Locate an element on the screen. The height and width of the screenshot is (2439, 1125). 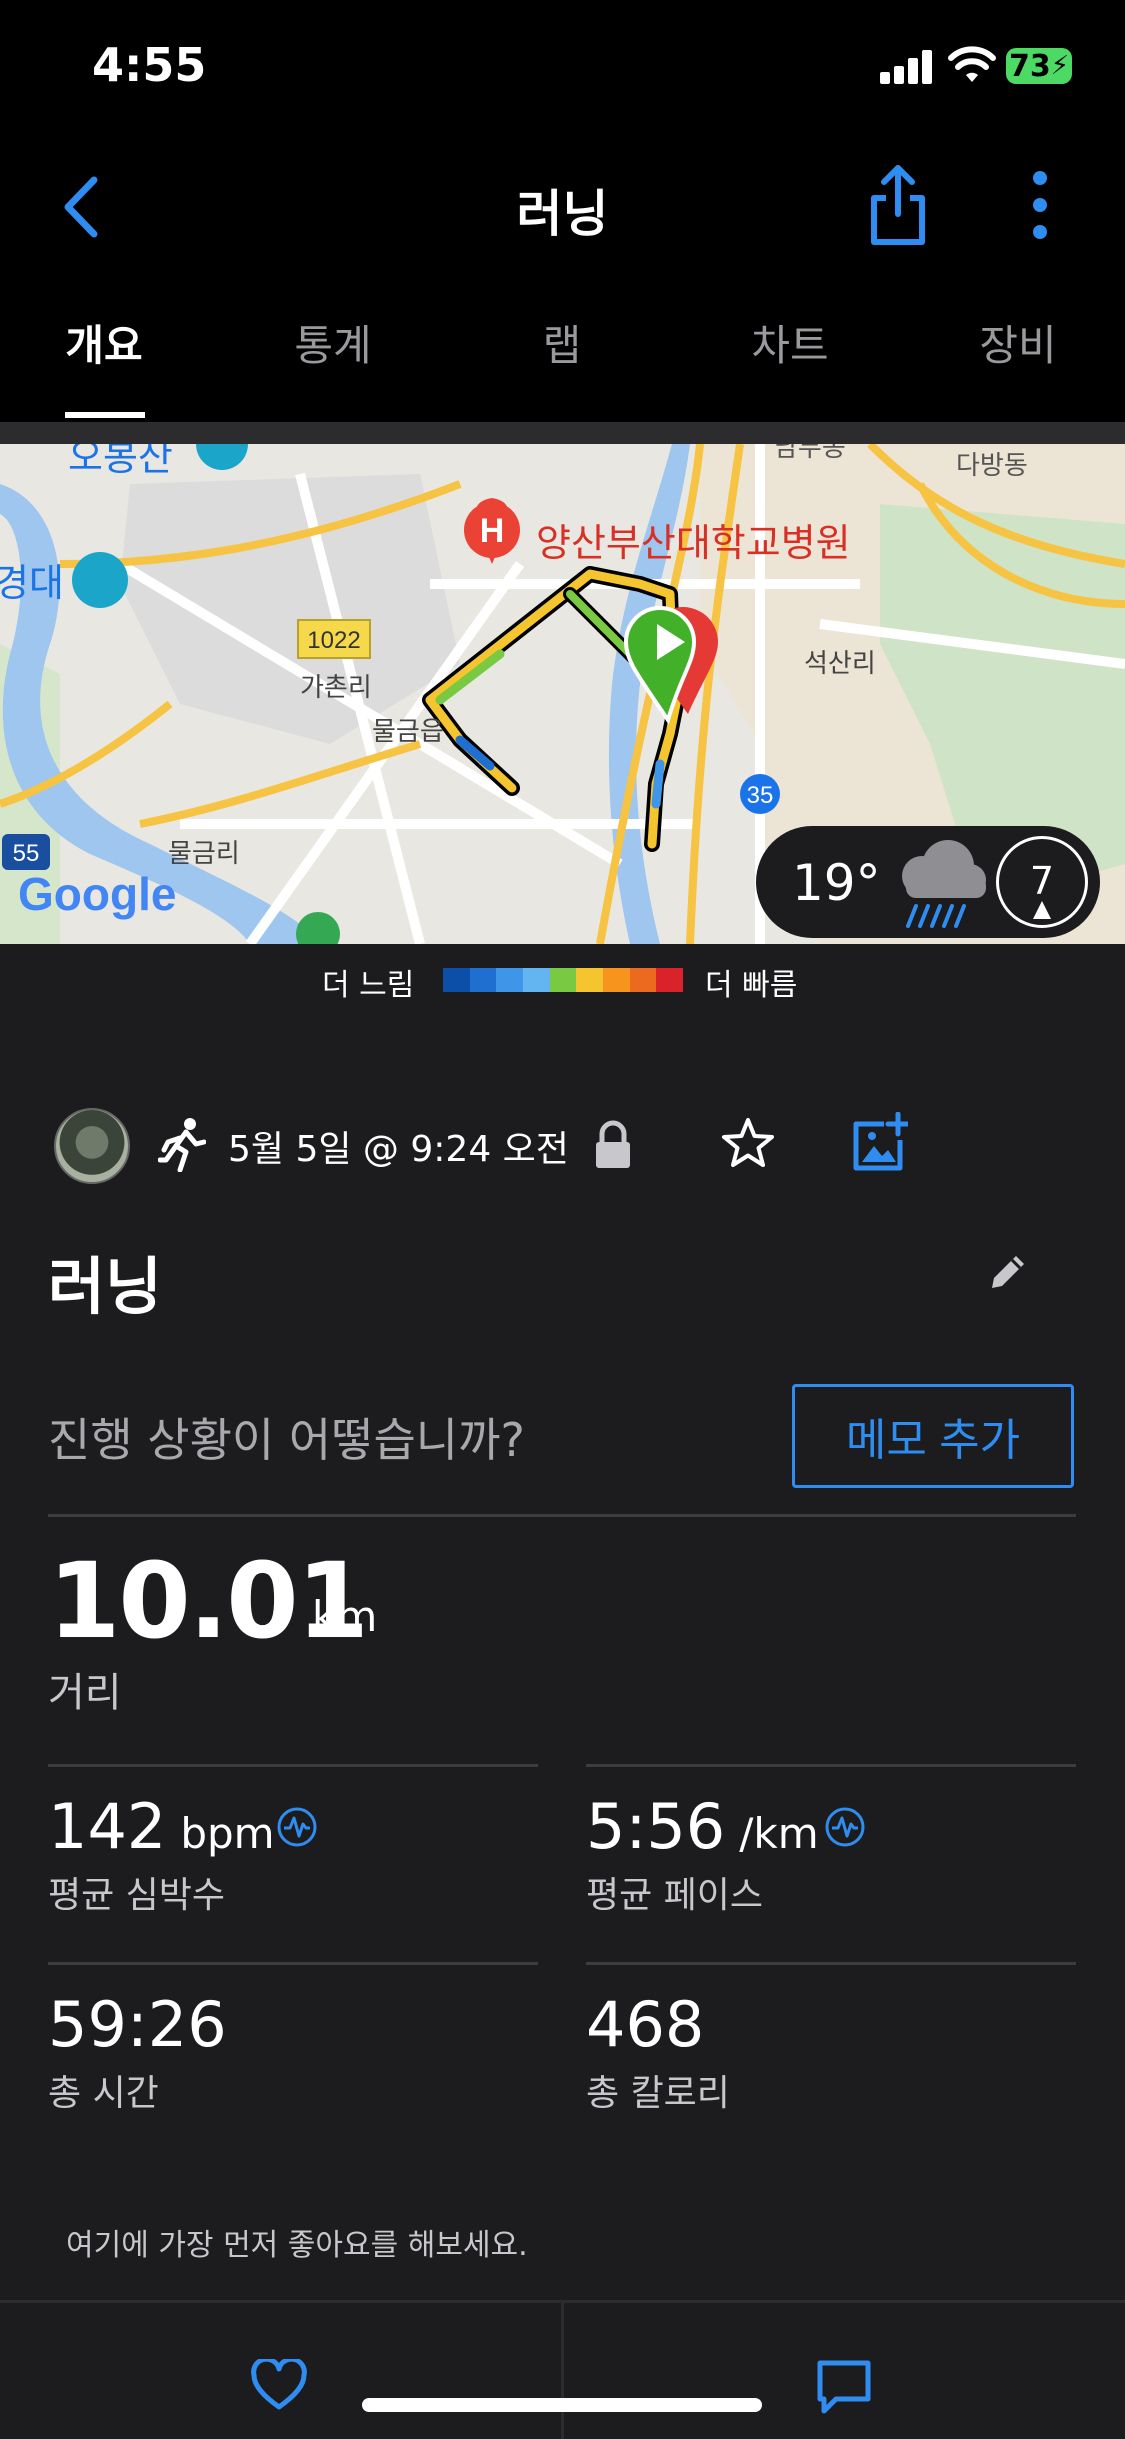
heart-rate-unit: bpm is located at coordinates (227, 1833).